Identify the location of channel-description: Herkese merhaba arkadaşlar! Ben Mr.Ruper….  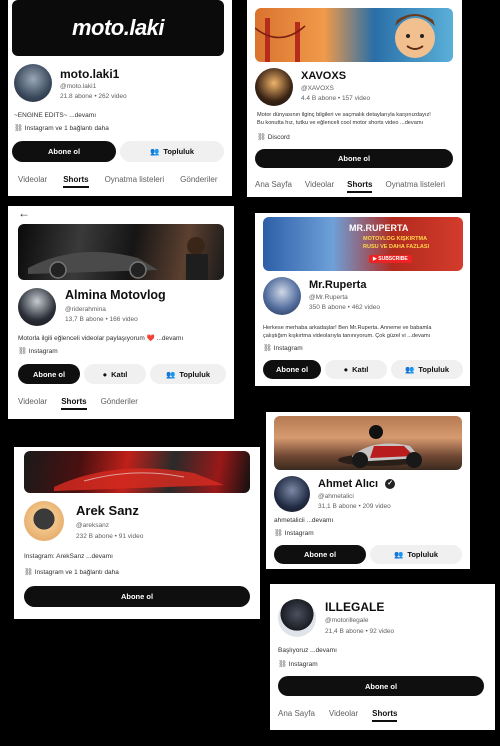
(347, 332).